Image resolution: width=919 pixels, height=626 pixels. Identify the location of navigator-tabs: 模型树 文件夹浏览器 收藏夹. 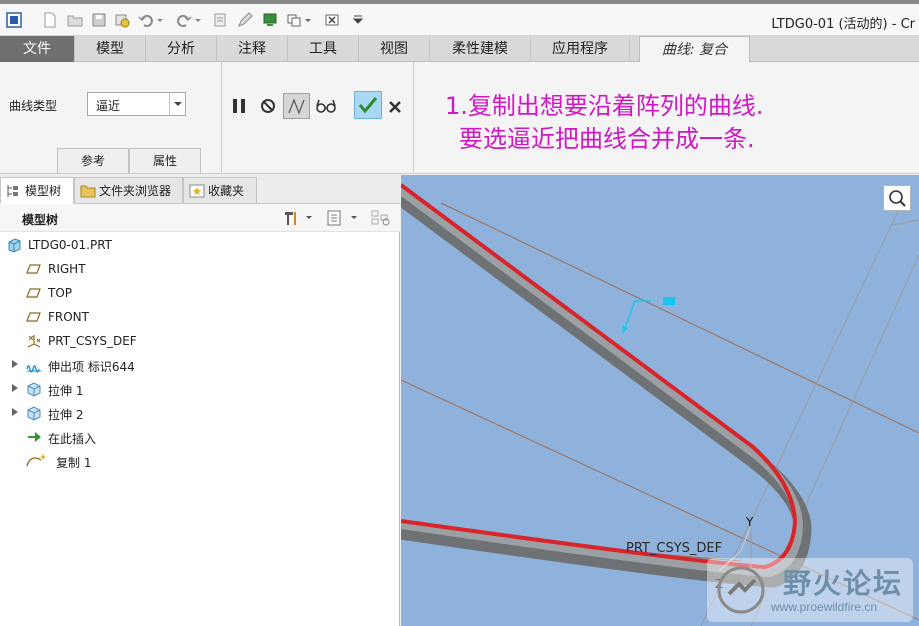
(200, 189).